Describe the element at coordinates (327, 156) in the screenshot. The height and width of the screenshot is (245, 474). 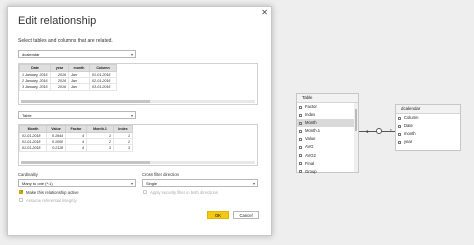
I see `field-item: AVG2` at that location.